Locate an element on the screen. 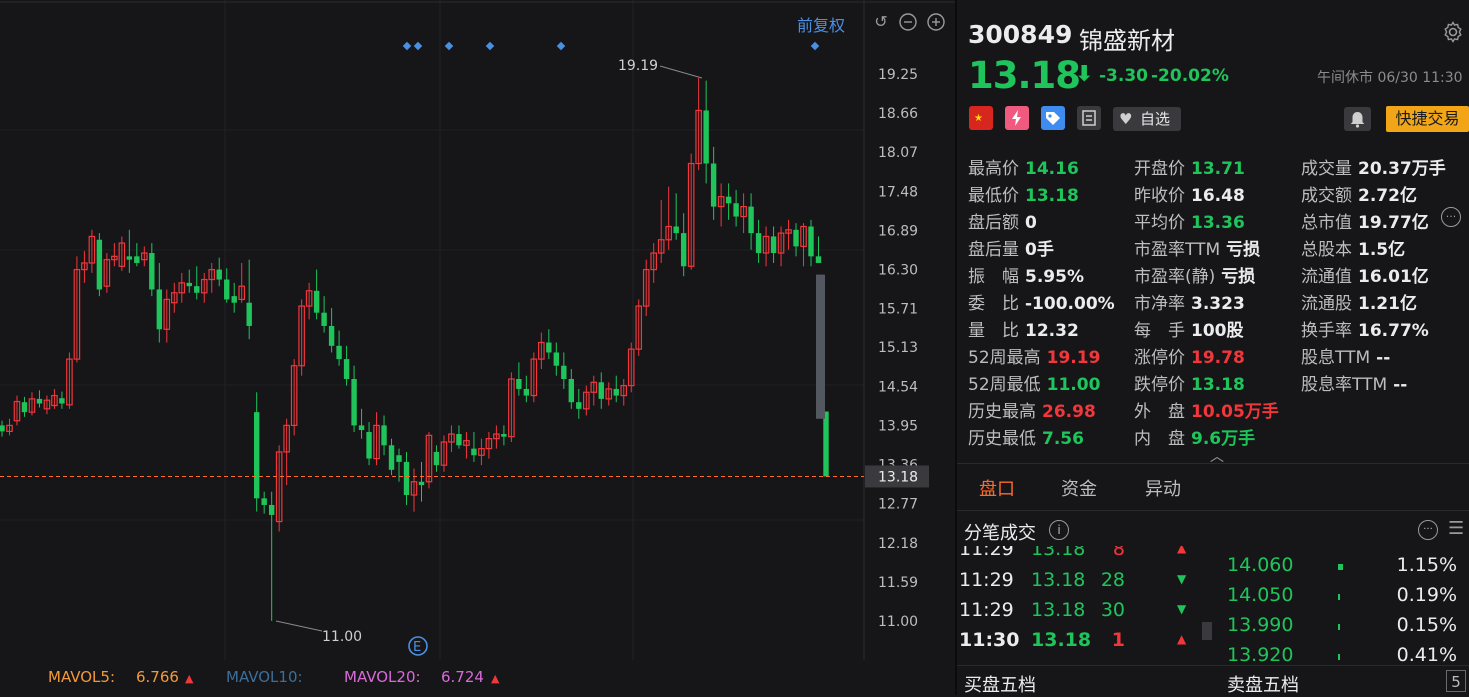 The width and height of the screenshot is (1469, 697). y-tick-label: 18.07 is located at coordinates (898, 153).